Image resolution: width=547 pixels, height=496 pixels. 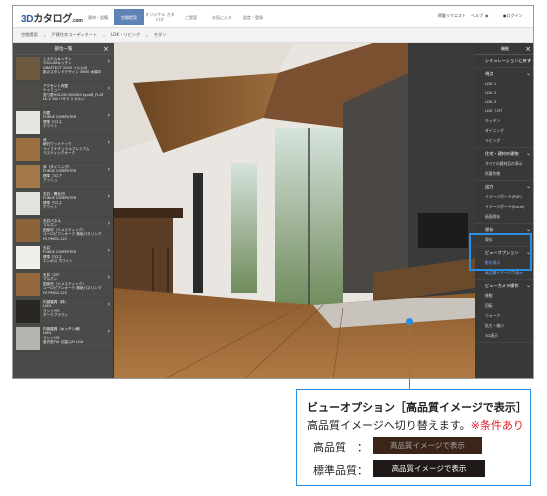 What do you see at coordinates (509, 195) in the screenshot?
I see `function-item: イメージボード(PDF)` at bounding box center [509, 195].